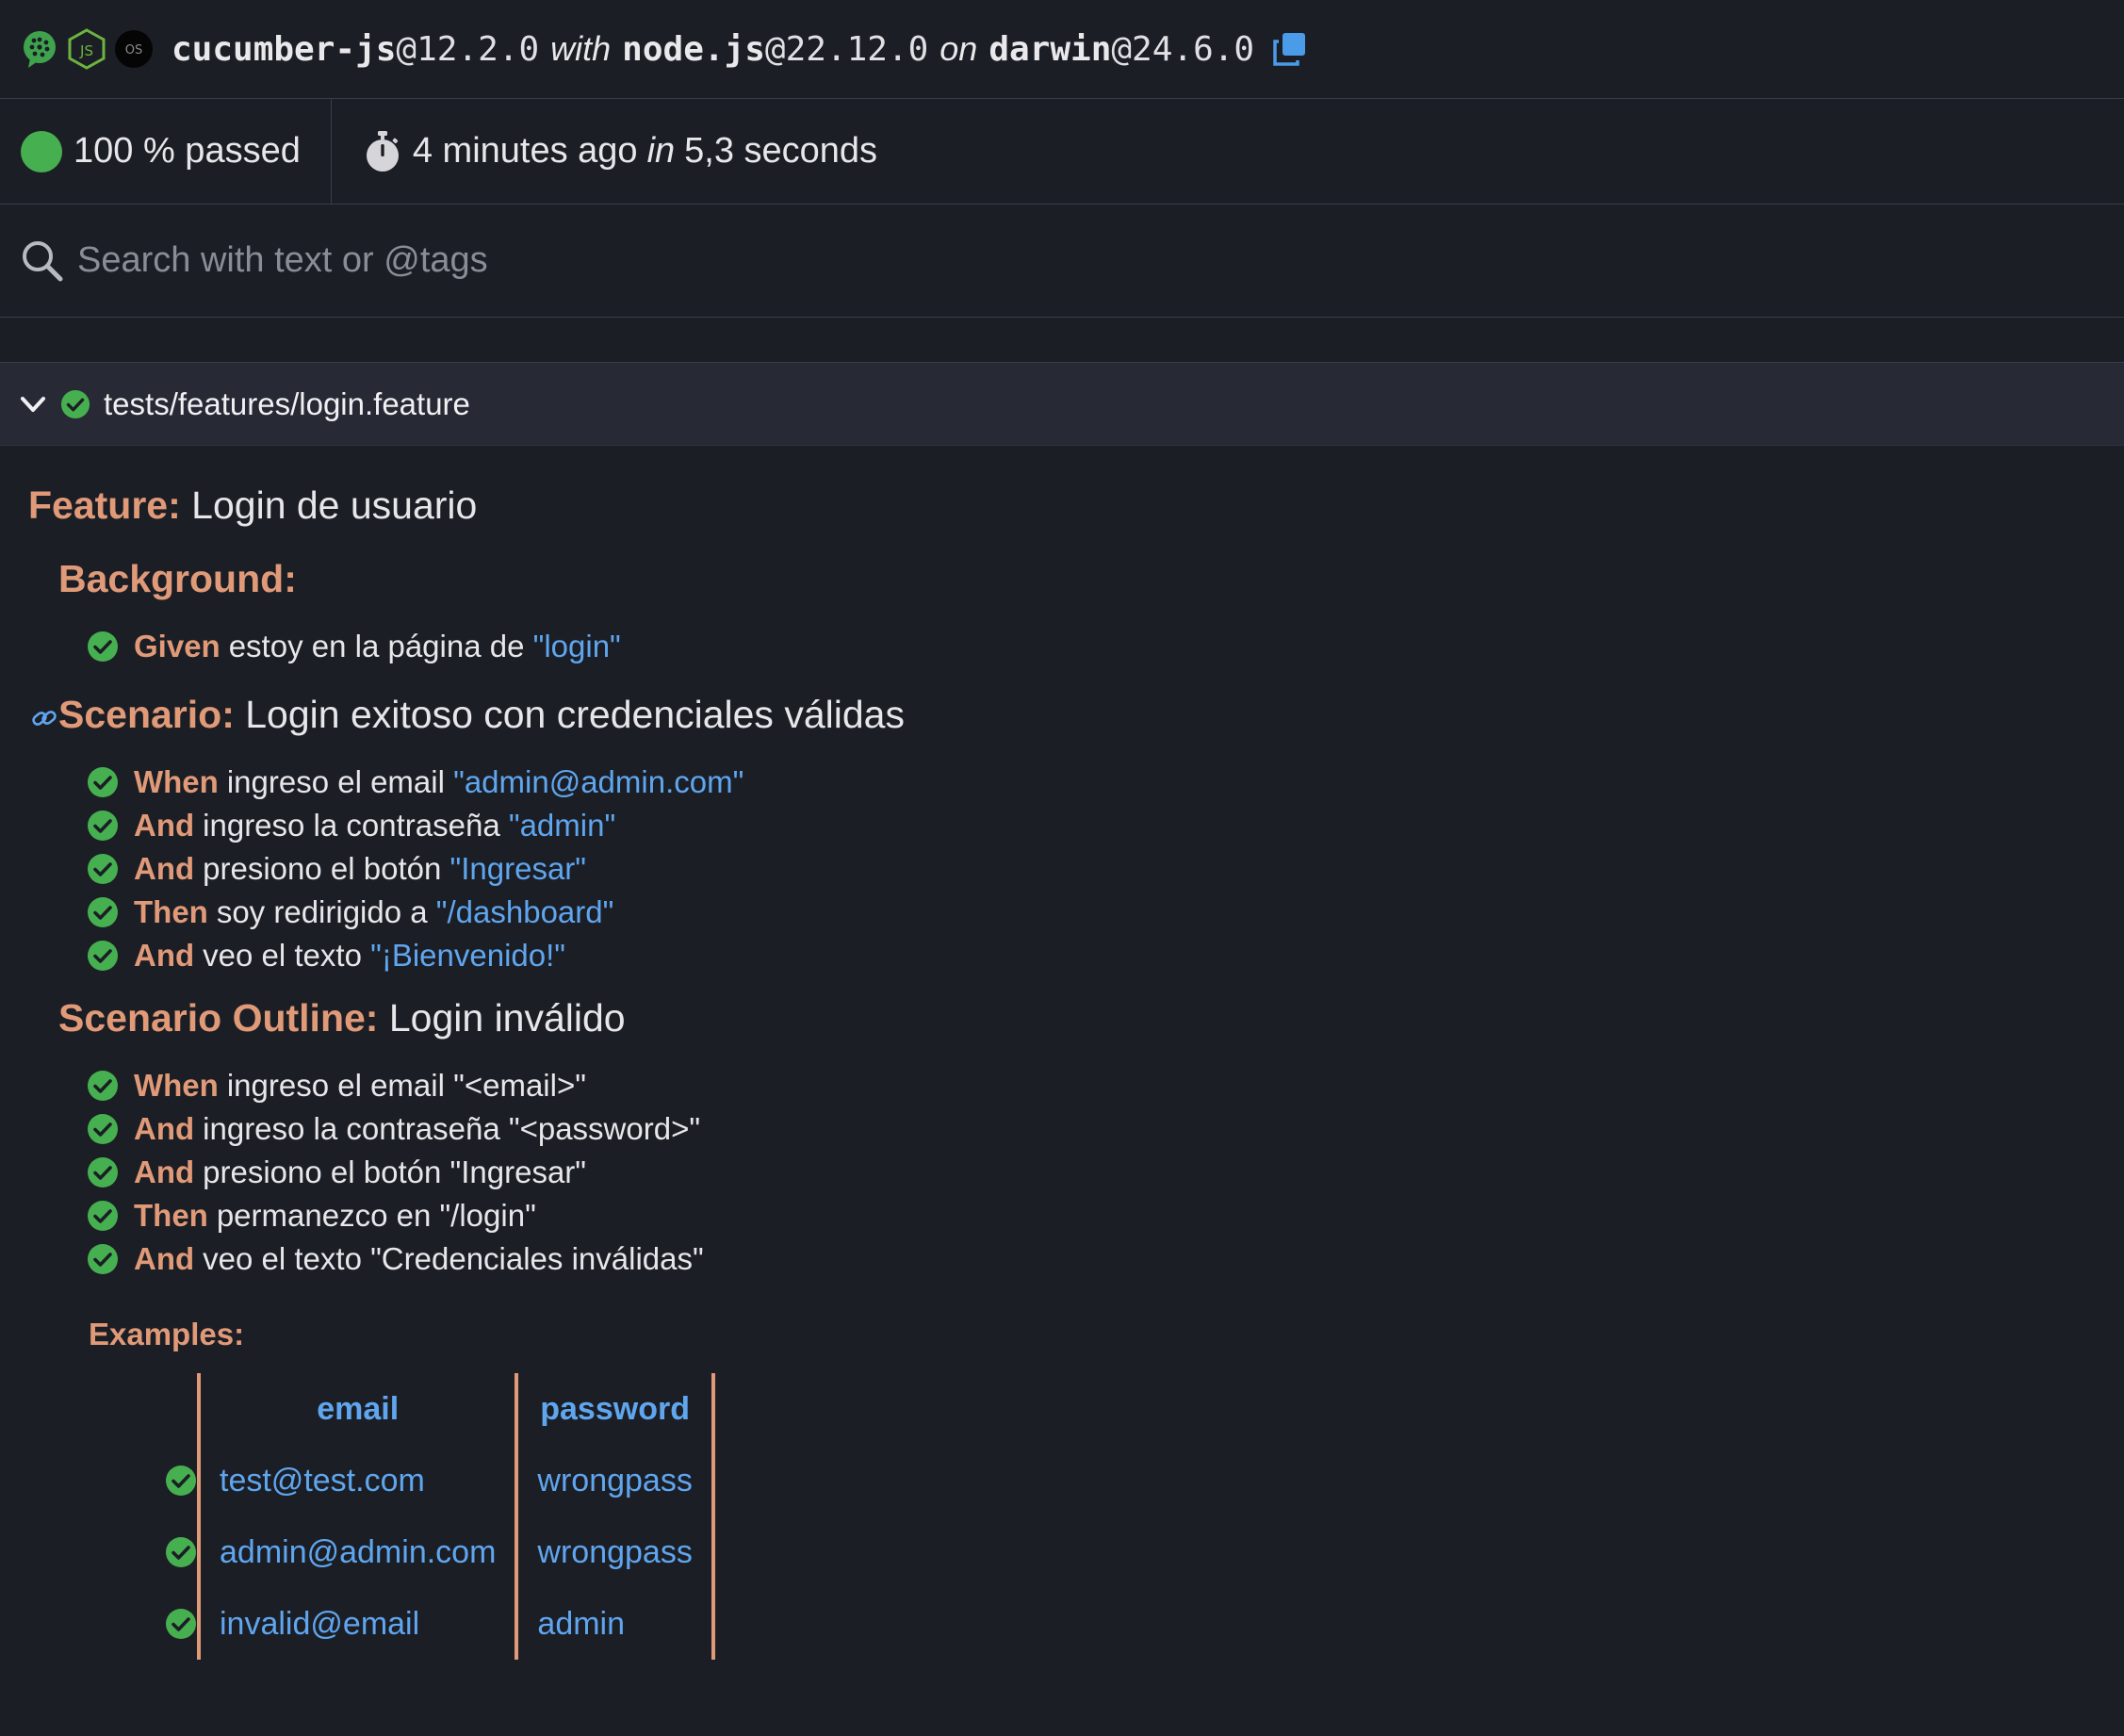 The width and height of the screenshot is (2124, 1736). Describe the element at coordinates (661, 151) in the screenshot. I see `in-word: in` at that location.